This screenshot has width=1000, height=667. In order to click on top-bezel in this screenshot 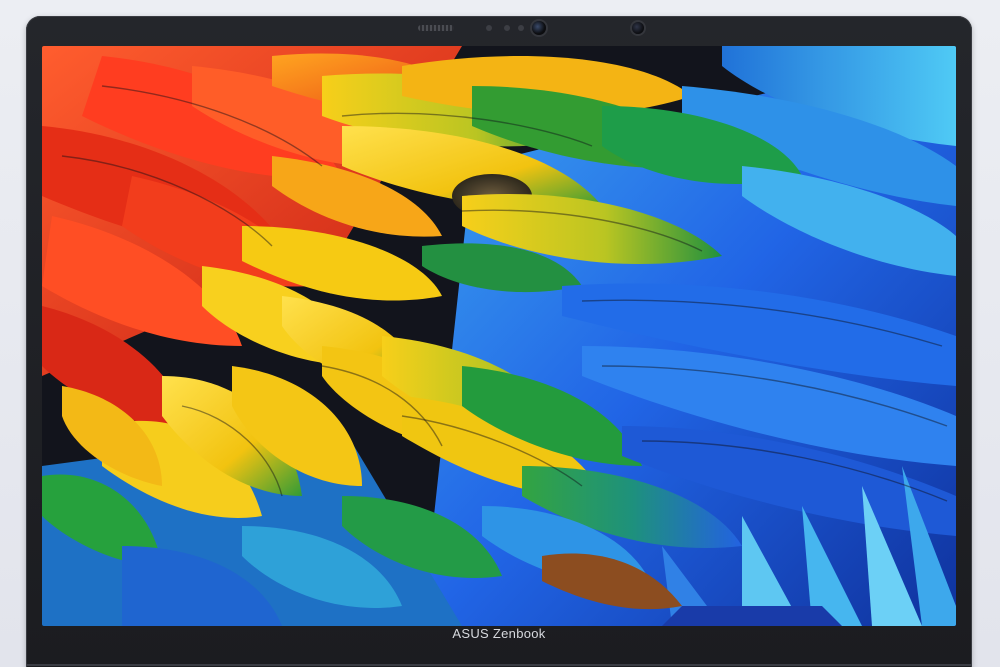, I will do `click(499, 31)`.